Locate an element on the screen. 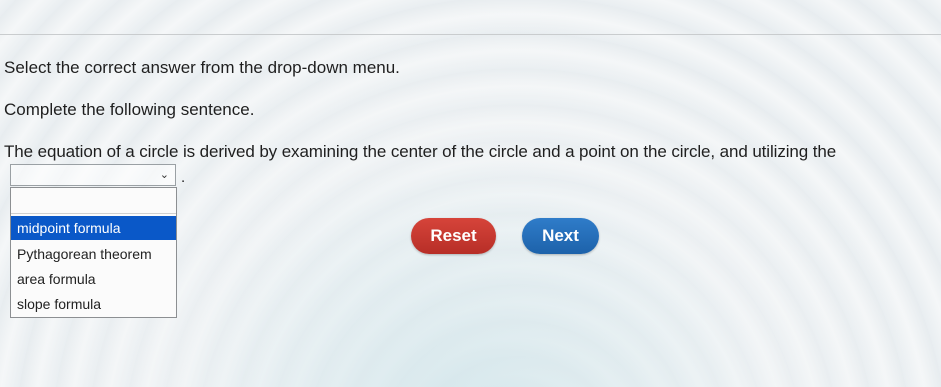 Image resolution: width=941 pixels, height=387 pixels. dropdown-option-blank is located at coordinates (93, 202).